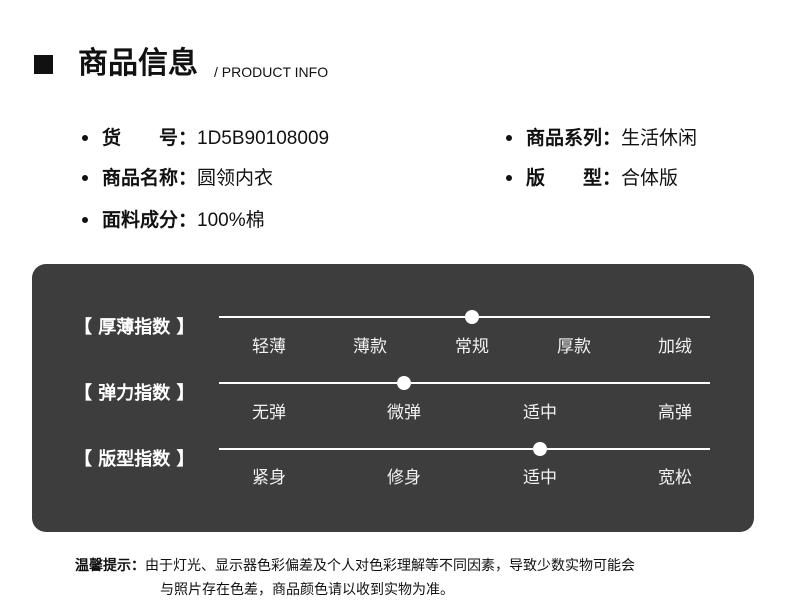  Describe the element at coordinates (472, 317) in the screenshot. I see `thickness-index-marker` at that location.